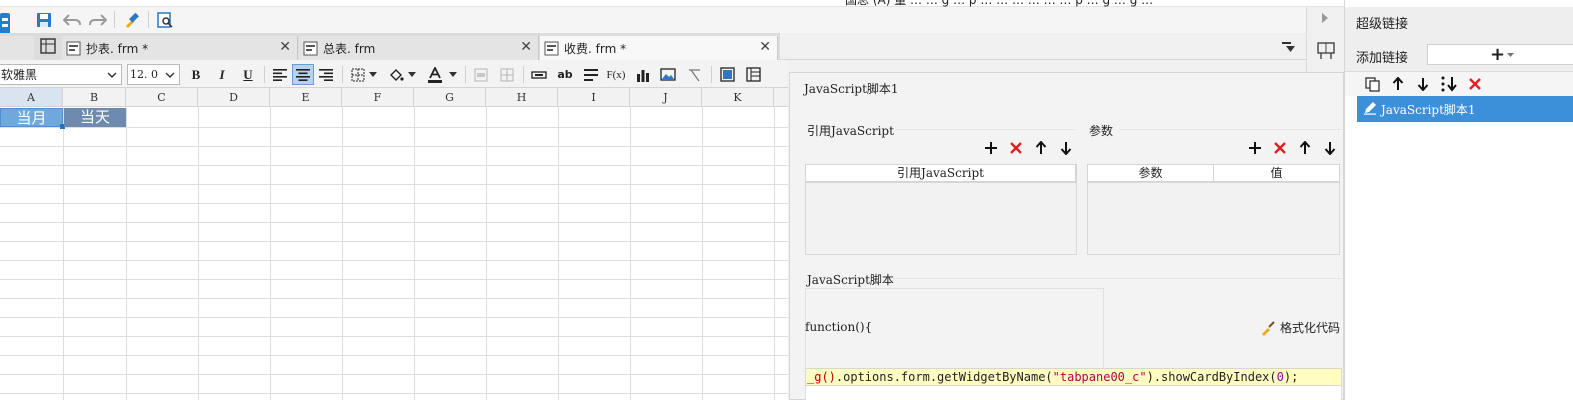 This screenshot has width=1573, height=400. What do you see at coordinates (222, 74) in the screenshot?
I see `italic-button: I` at bounding box center [222, 74].